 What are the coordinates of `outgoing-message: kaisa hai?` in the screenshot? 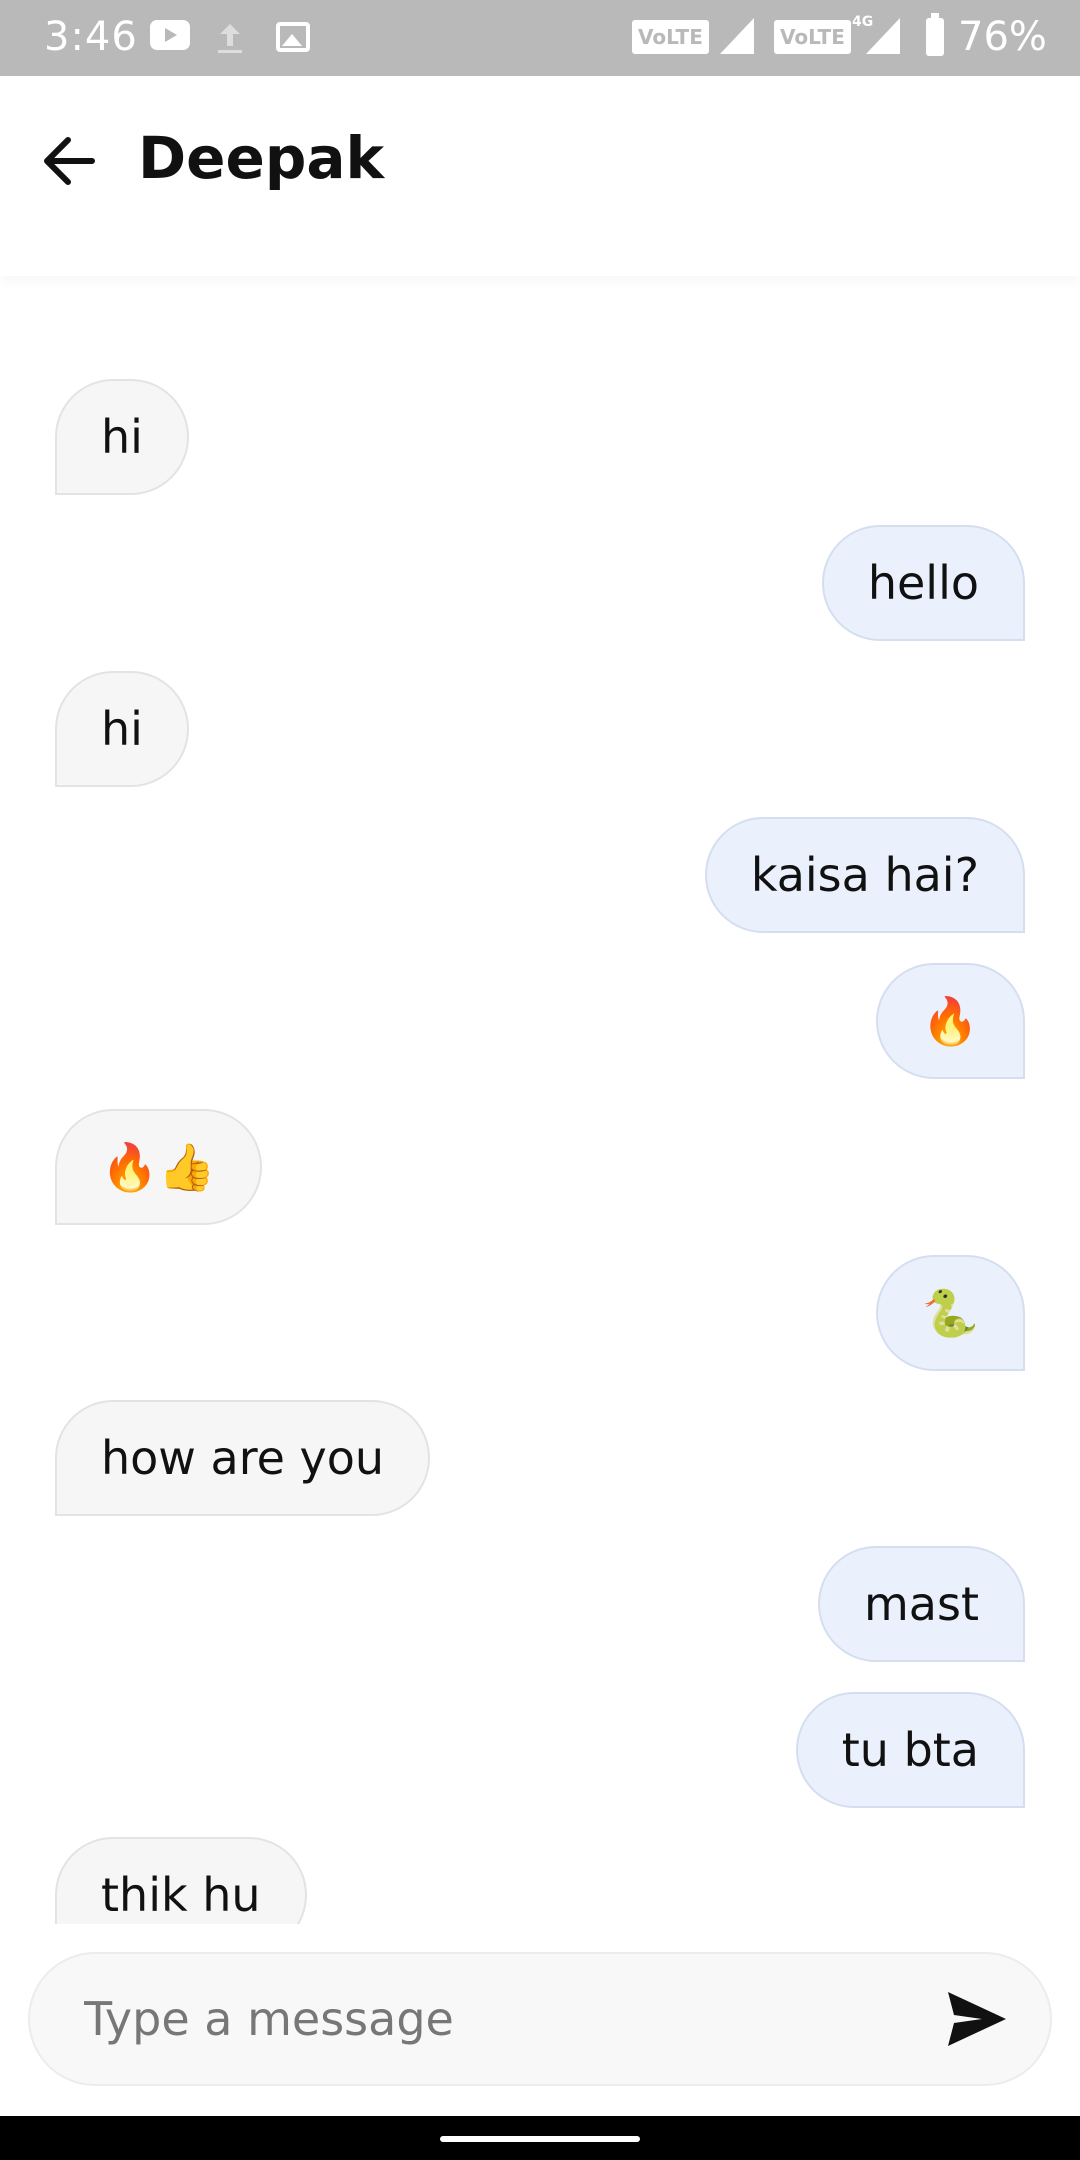 It's located at (864, 875).